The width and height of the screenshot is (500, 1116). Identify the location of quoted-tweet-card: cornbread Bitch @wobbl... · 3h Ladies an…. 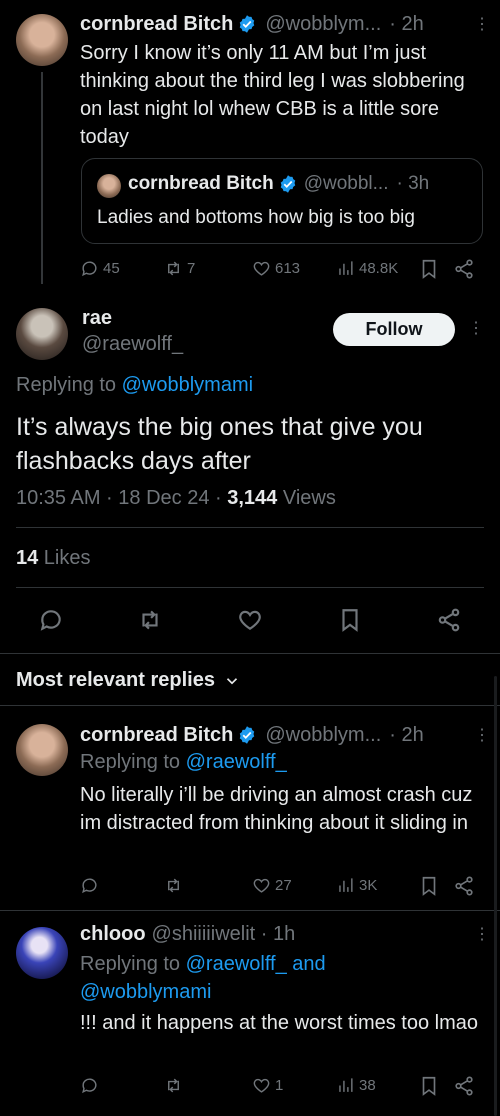
(282, 201).